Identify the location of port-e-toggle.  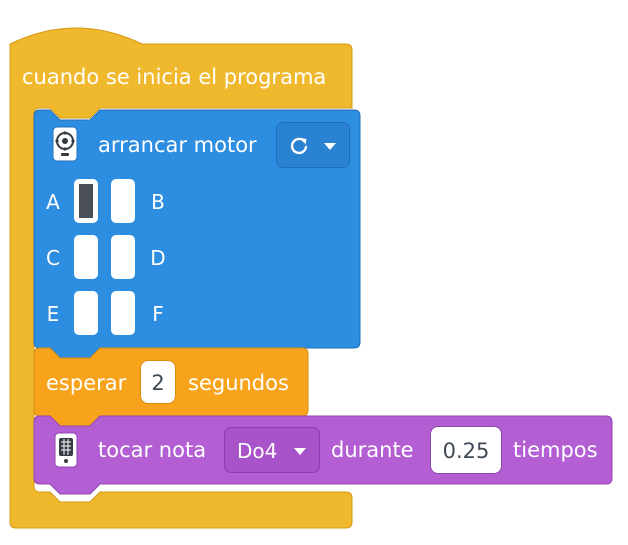
(86, 313).